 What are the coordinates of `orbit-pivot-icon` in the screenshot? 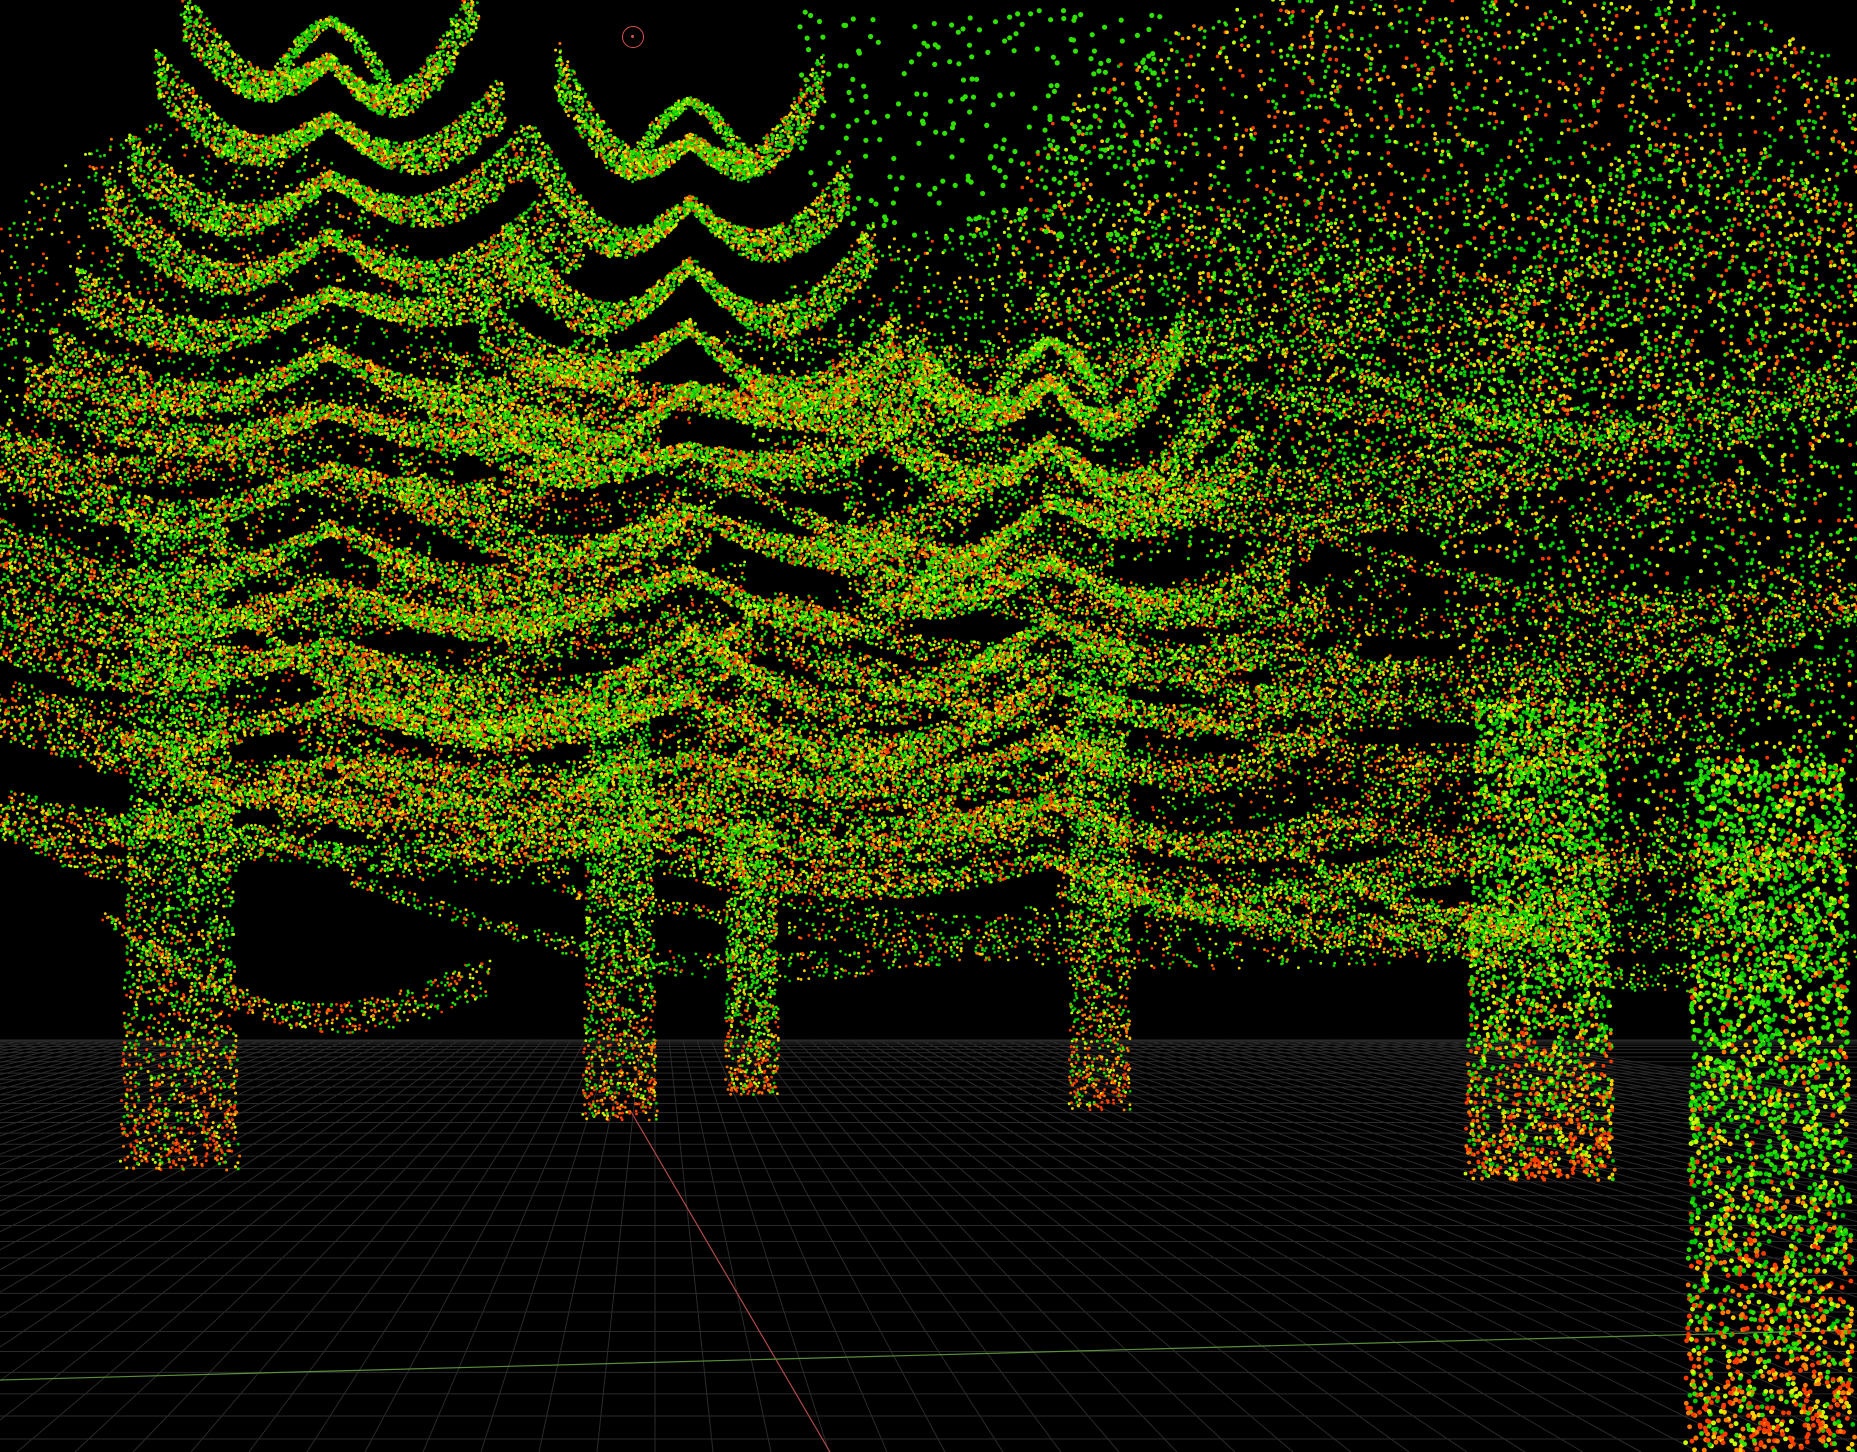 It's located at (633, 37).